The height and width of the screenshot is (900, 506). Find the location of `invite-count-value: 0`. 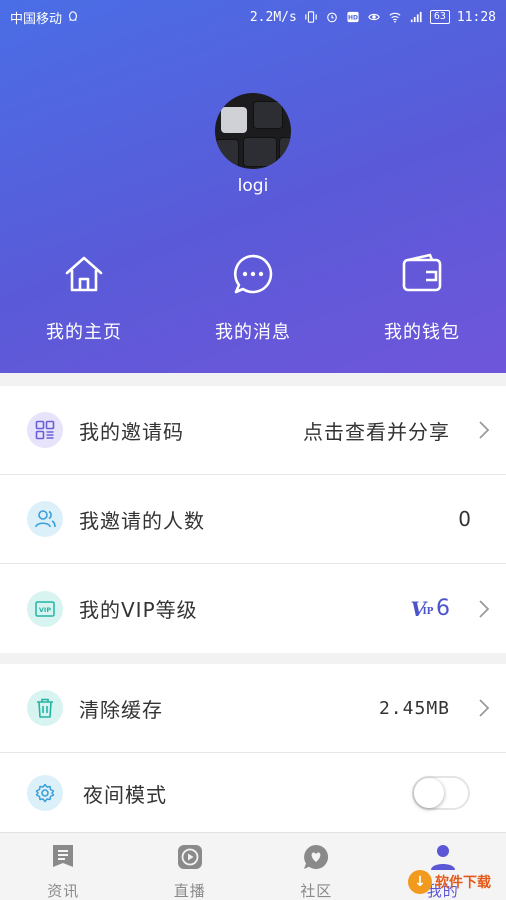

invite-count-value: 0 is located at coordinates (465, 519).